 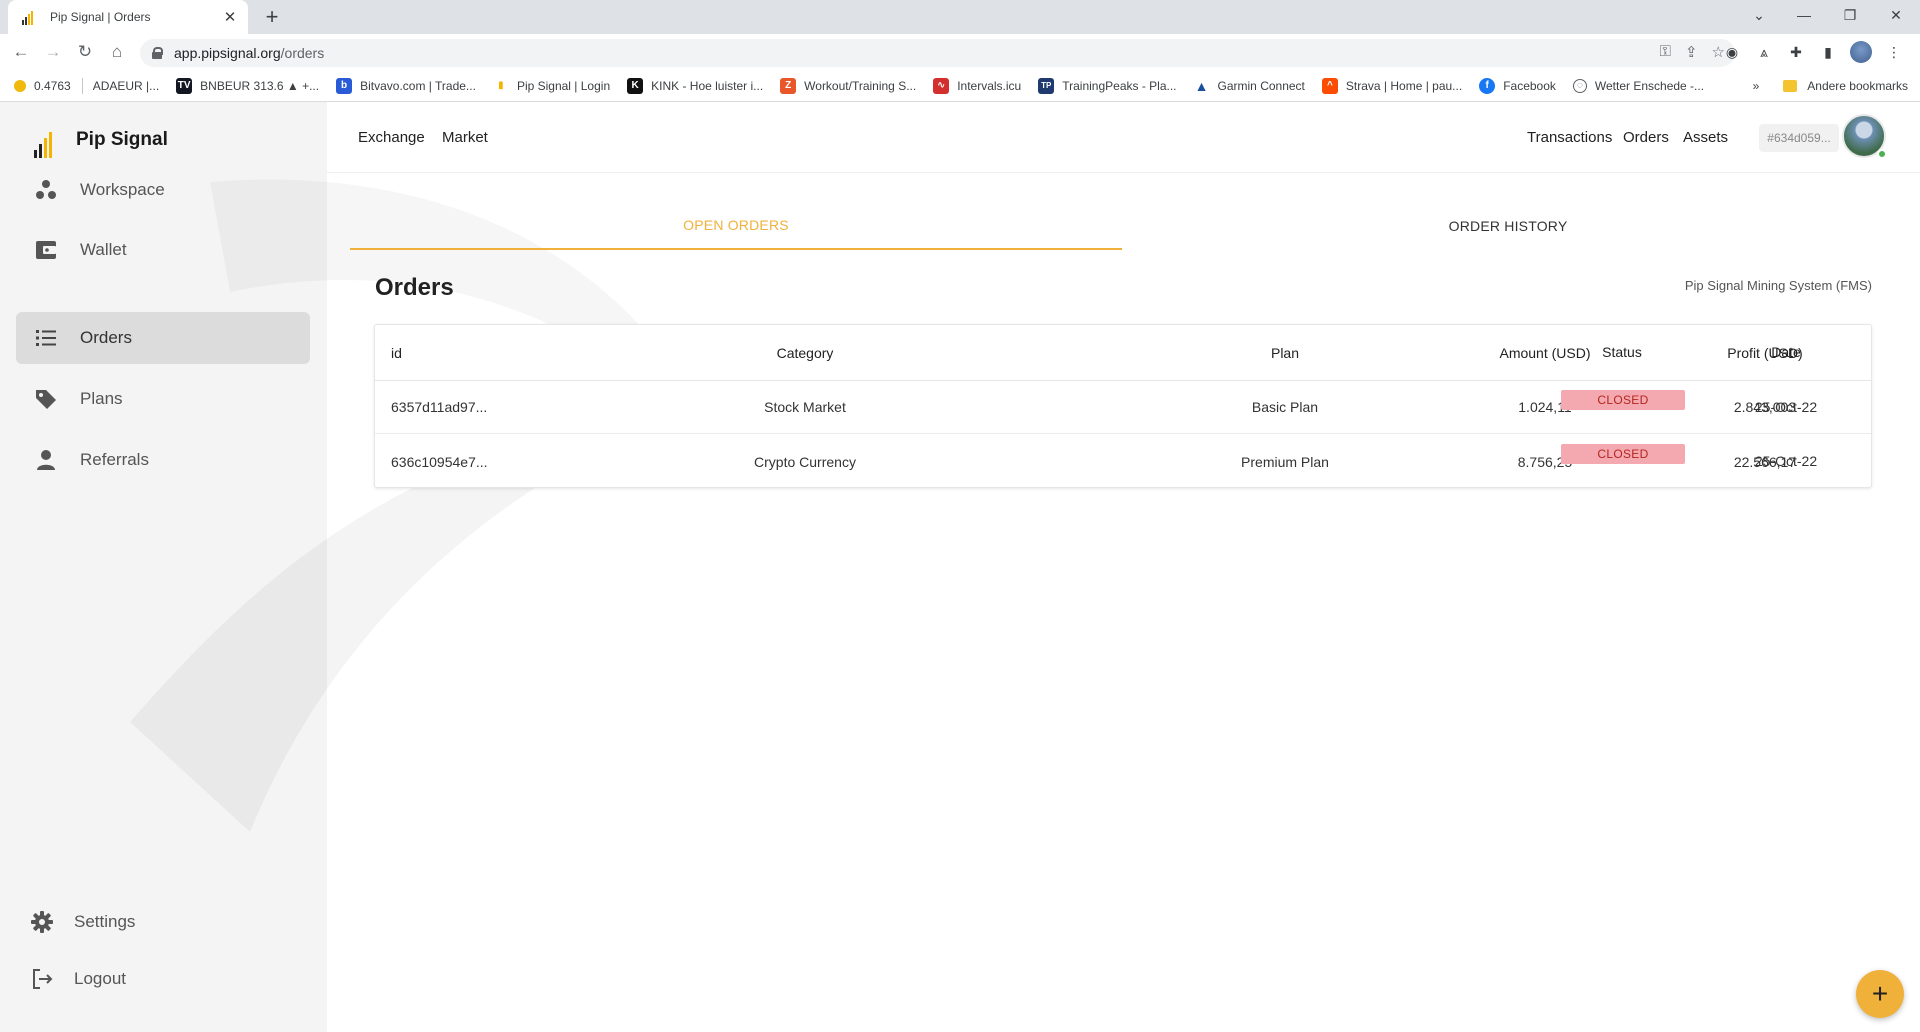 I want to click on nav-market-link: Market, so click(x=465, y=137).